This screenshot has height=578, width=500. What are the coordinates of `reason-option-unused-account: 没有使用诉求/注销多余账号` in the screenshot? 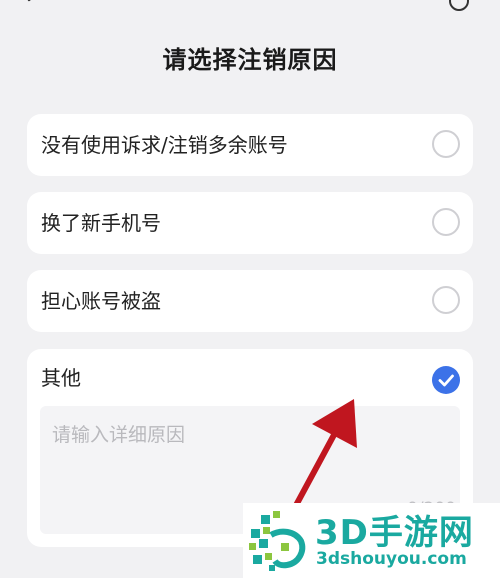 It's located at (250, 145).